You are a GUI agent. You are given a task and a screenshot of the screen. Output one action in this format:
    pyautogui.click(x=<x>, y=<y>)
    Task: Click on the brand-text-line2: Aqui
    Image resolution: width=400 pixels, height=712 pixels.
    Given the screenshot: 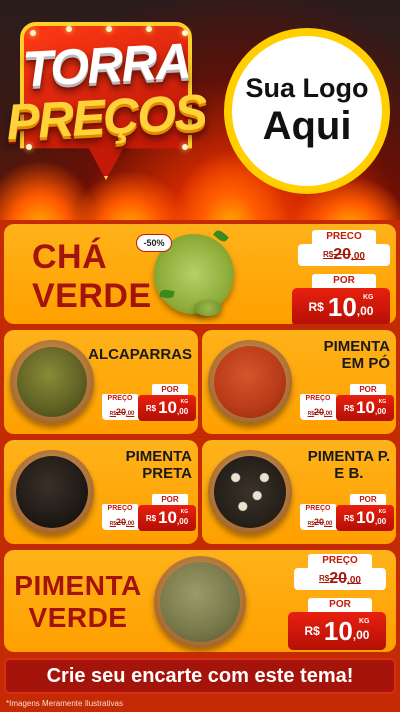 What is the action you would take?
    pyautogui.click(x=307, y=125)
    